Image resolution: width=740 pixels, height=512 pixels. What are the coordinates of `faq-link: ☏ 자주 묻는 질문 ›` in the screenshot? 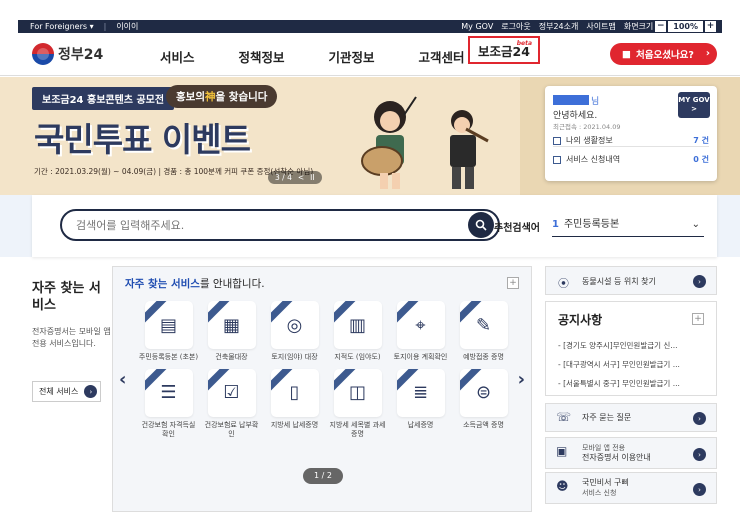 It's located at (631, 417).